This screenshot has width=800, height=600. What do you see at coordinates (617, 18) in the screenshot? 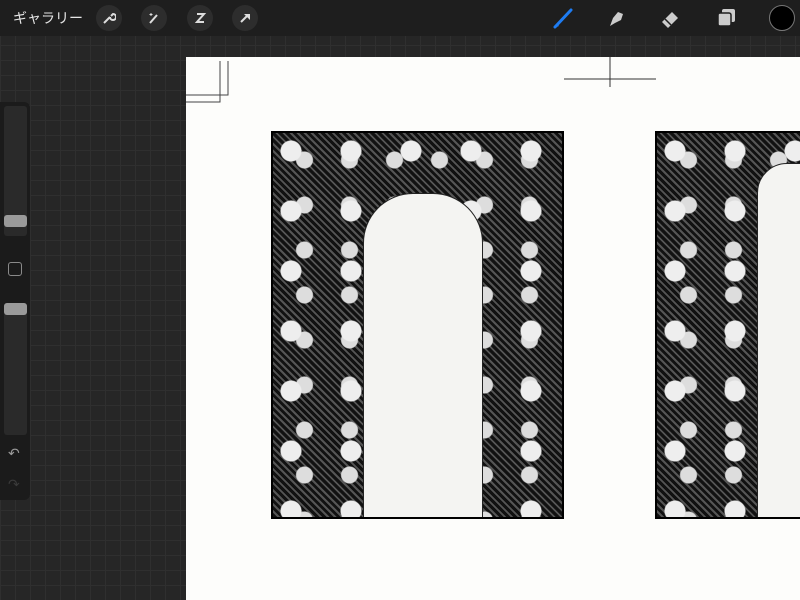
I see `smudge-icon` at bounding box center [617, 18].